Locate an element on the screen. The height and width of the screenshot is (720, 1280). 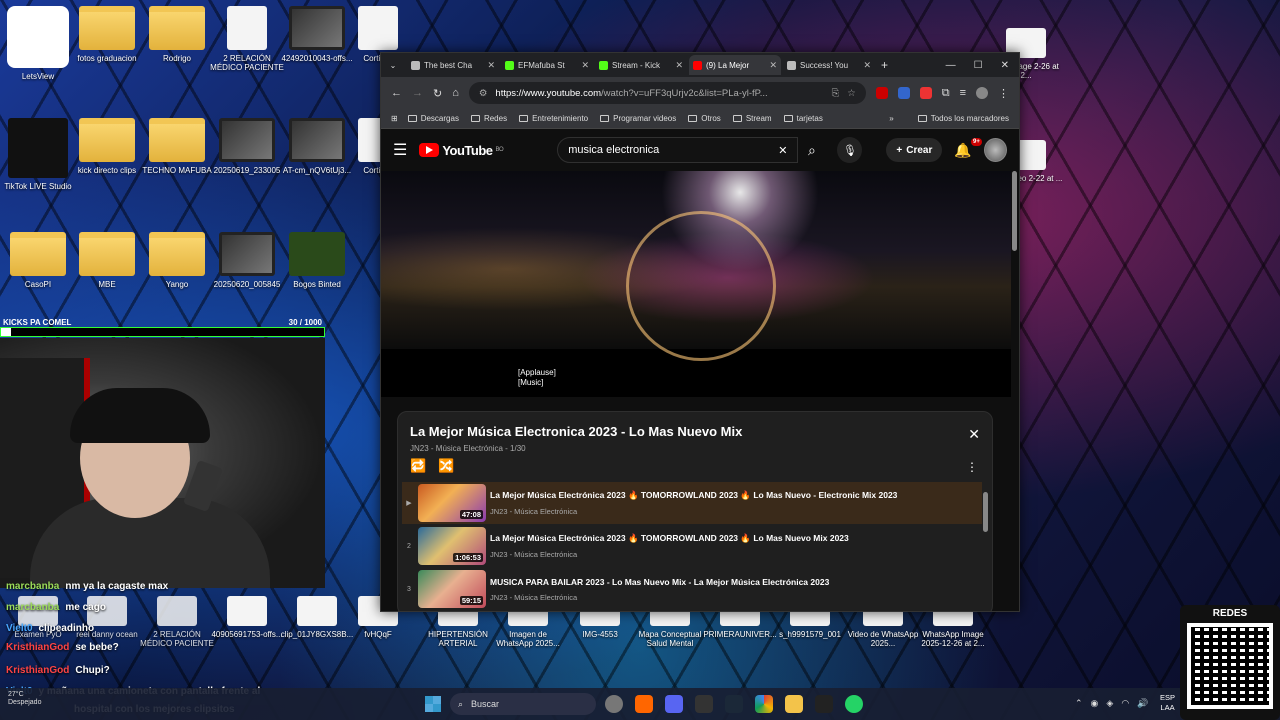
wifi-icon: ◠ is located at coordinates (1125, 703).